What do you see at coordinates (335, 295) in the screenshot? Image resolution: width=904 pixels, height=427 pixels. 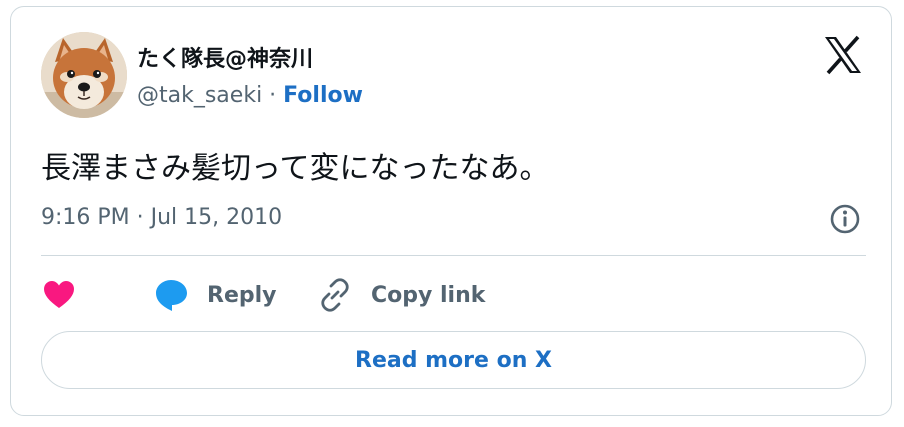 I see `link-icon` at bounding box center [335, 295].